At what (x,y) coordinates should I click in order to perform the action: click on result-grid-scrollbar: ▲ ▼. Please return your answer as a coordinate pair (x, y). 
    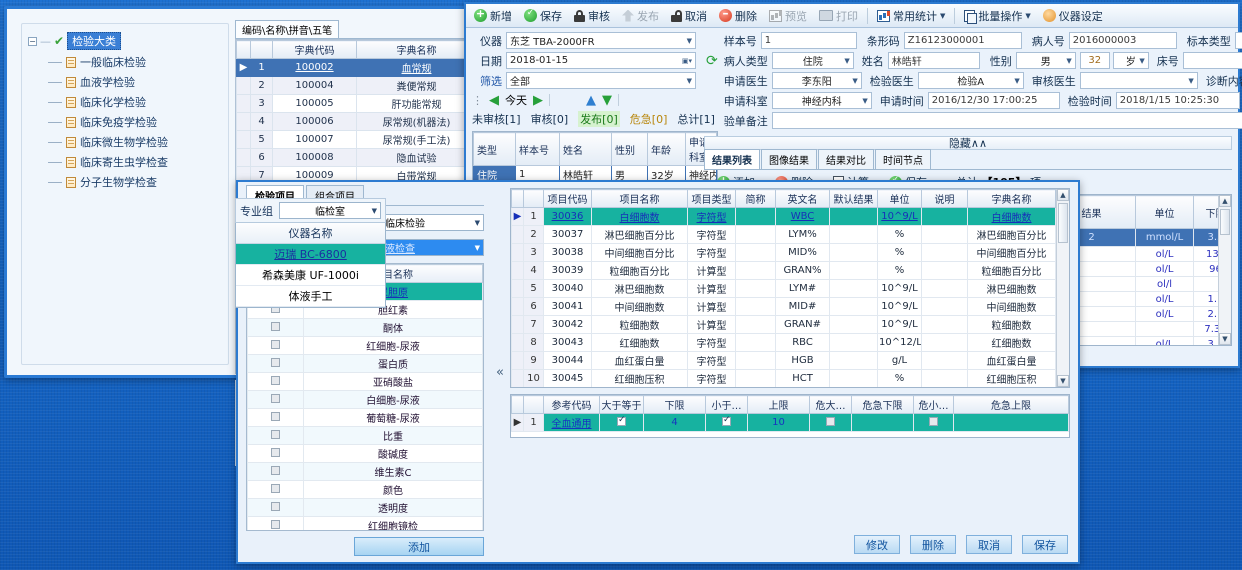
    Looking at the image, I should click on (1224, 270).